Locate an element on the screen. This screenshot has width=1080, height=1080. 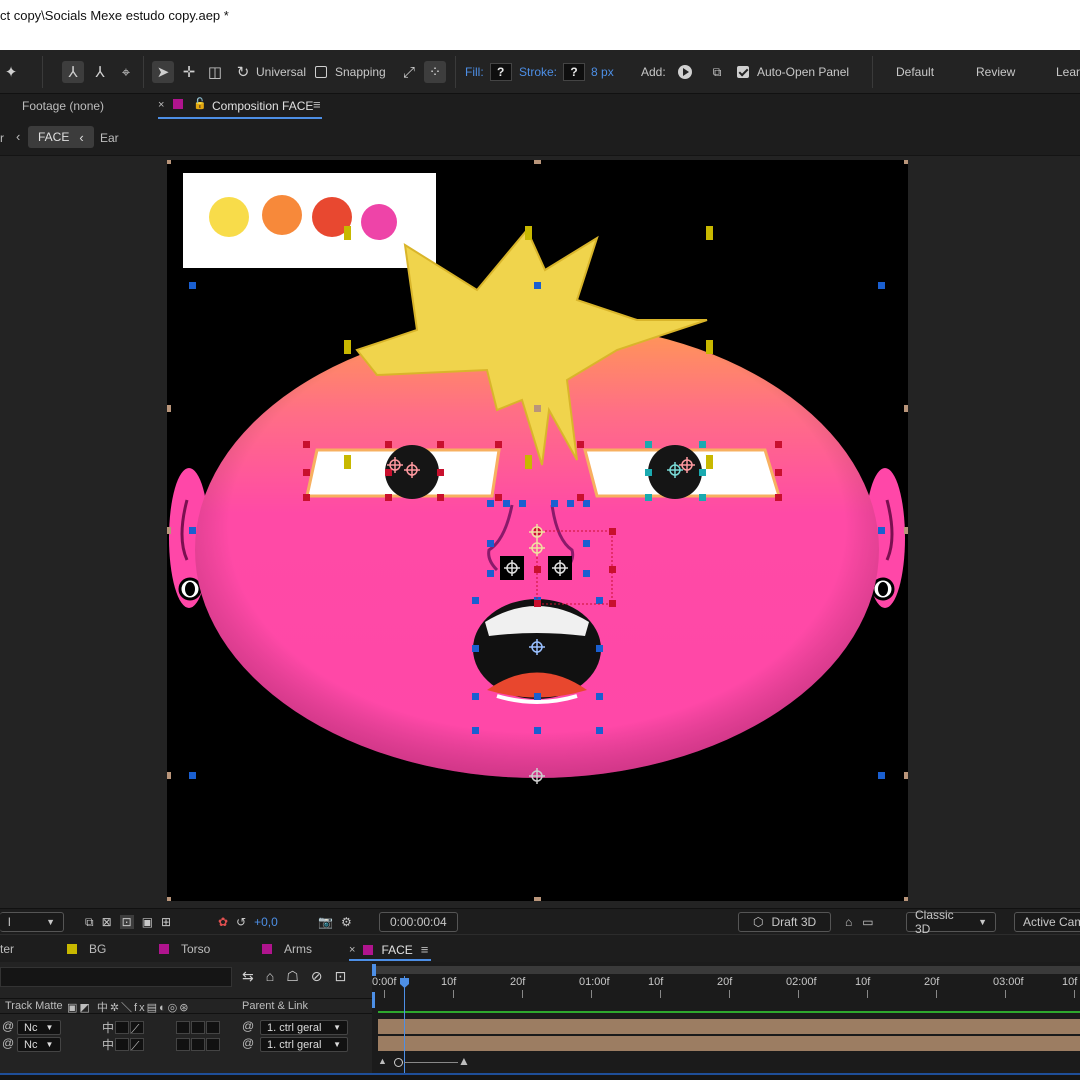
zoom-slider: ▲ ▲ is located at coordinates (425, 1062).